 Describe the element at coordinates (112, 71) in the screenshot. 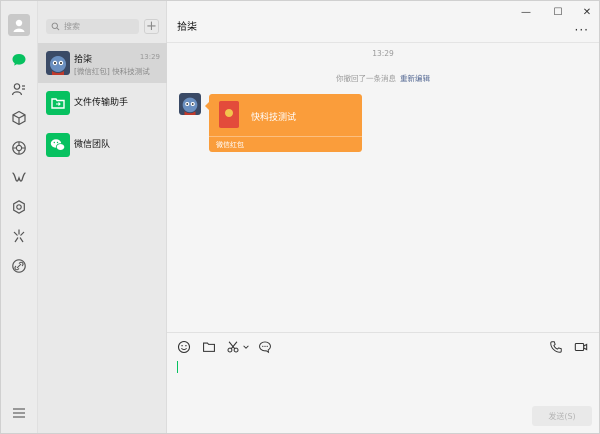

I see `conversation-preview: [微信红包] 快科技测试` at that location.